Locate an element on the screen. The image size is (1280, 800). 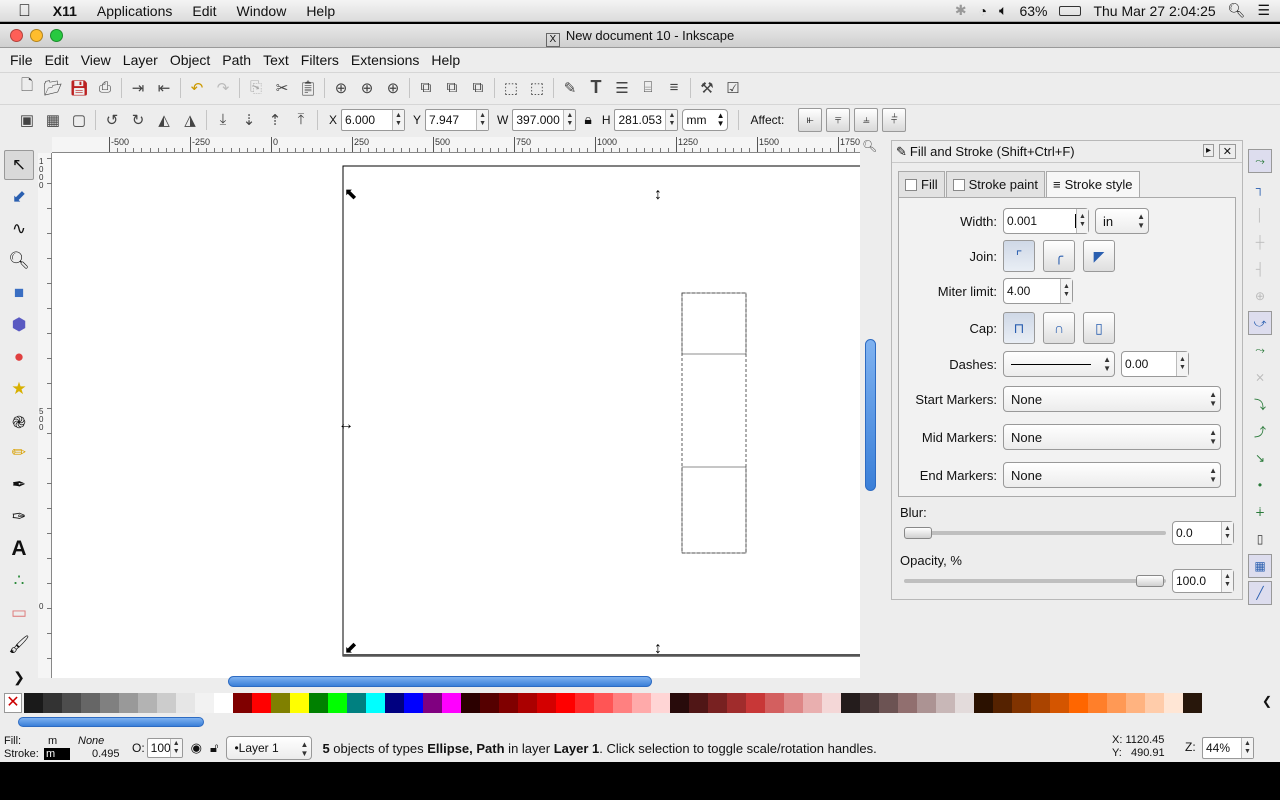
scale-handle-bottom: ↕ is located at coordinates (658, 648).